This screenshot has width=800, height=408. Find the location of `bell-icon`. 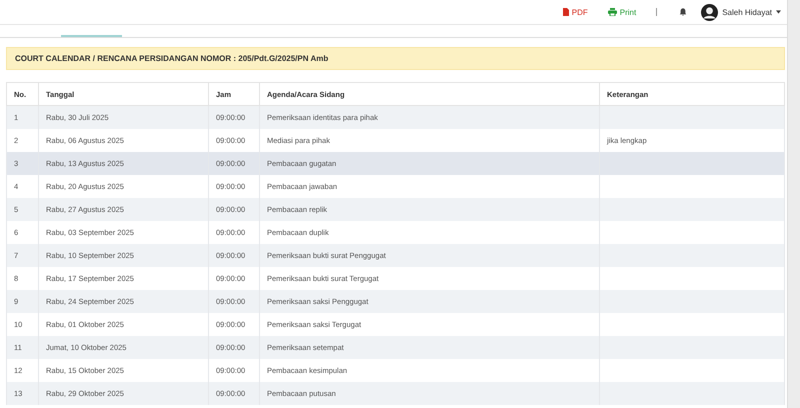

bell-icon is located at coordinates (683, 12).